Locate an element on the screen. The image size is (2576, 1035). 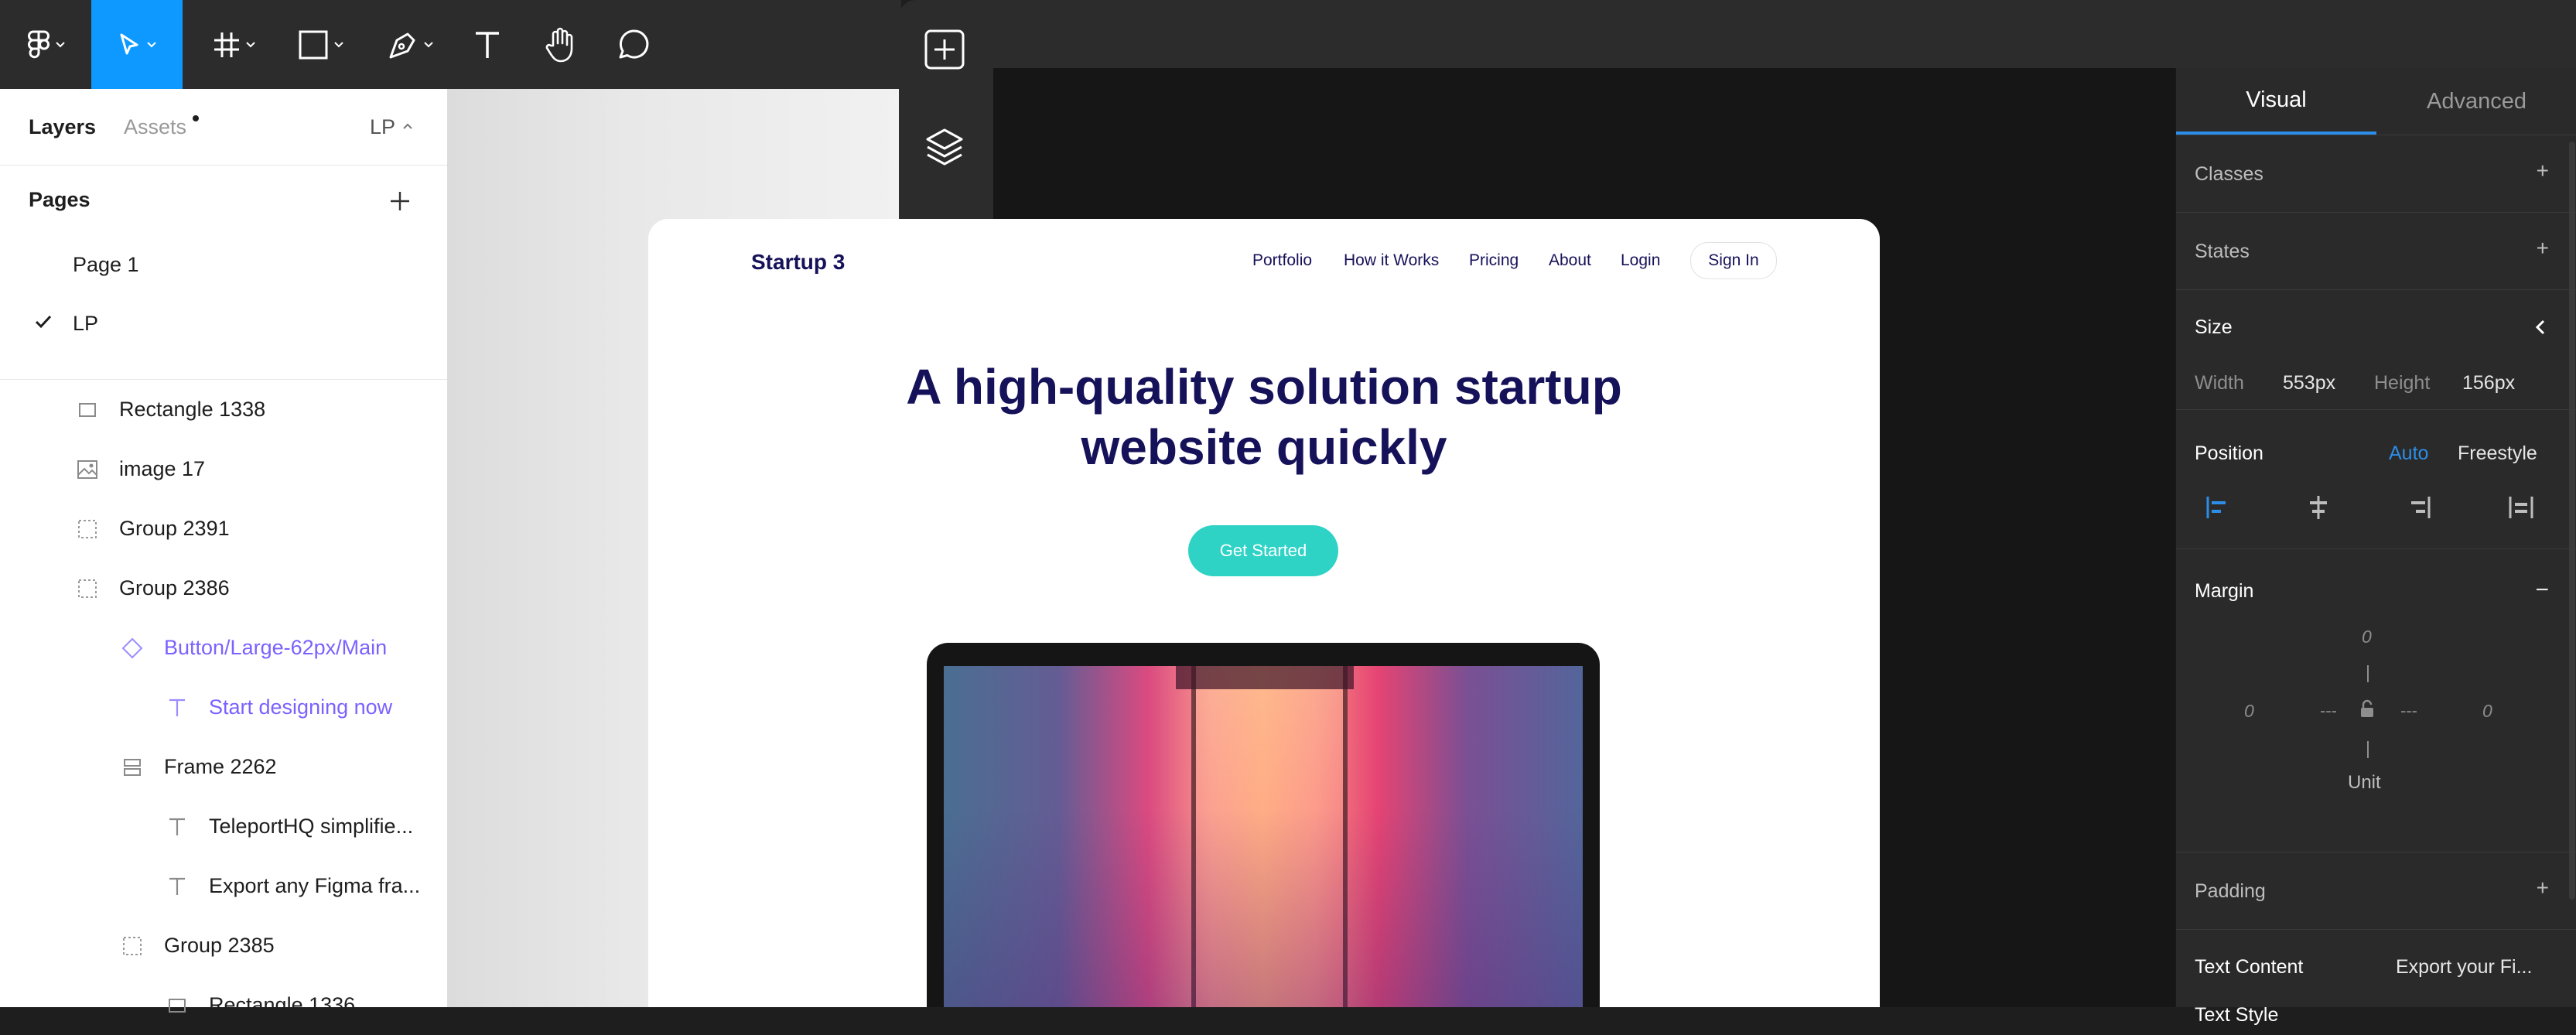
margin-unit-label: Unit is located at coordinates (2364, 783).